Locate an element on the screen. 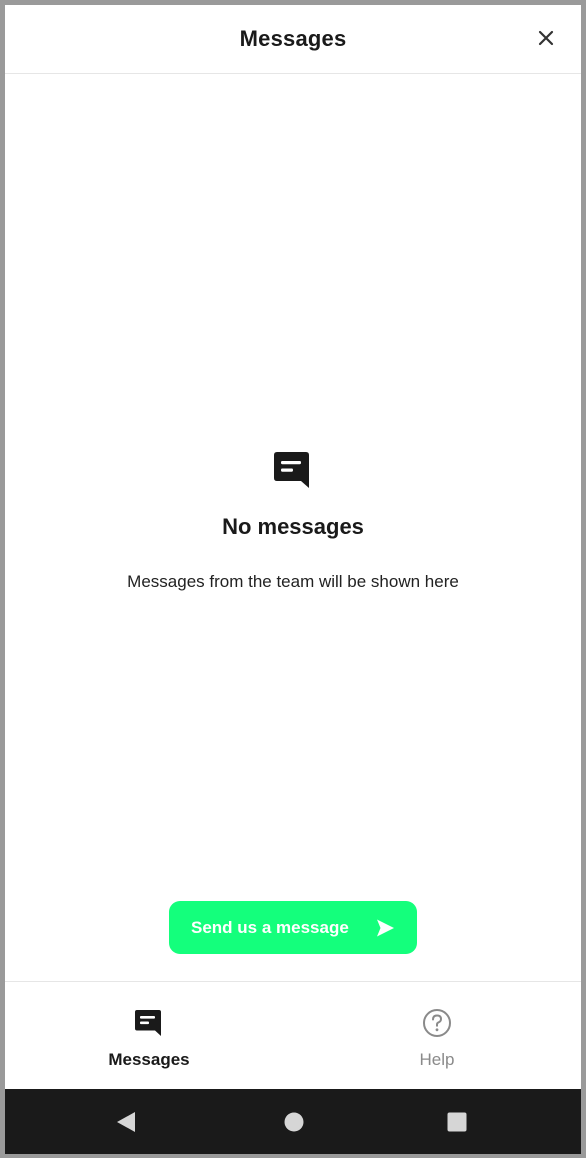  close-button is located at coordinates (546, 38).